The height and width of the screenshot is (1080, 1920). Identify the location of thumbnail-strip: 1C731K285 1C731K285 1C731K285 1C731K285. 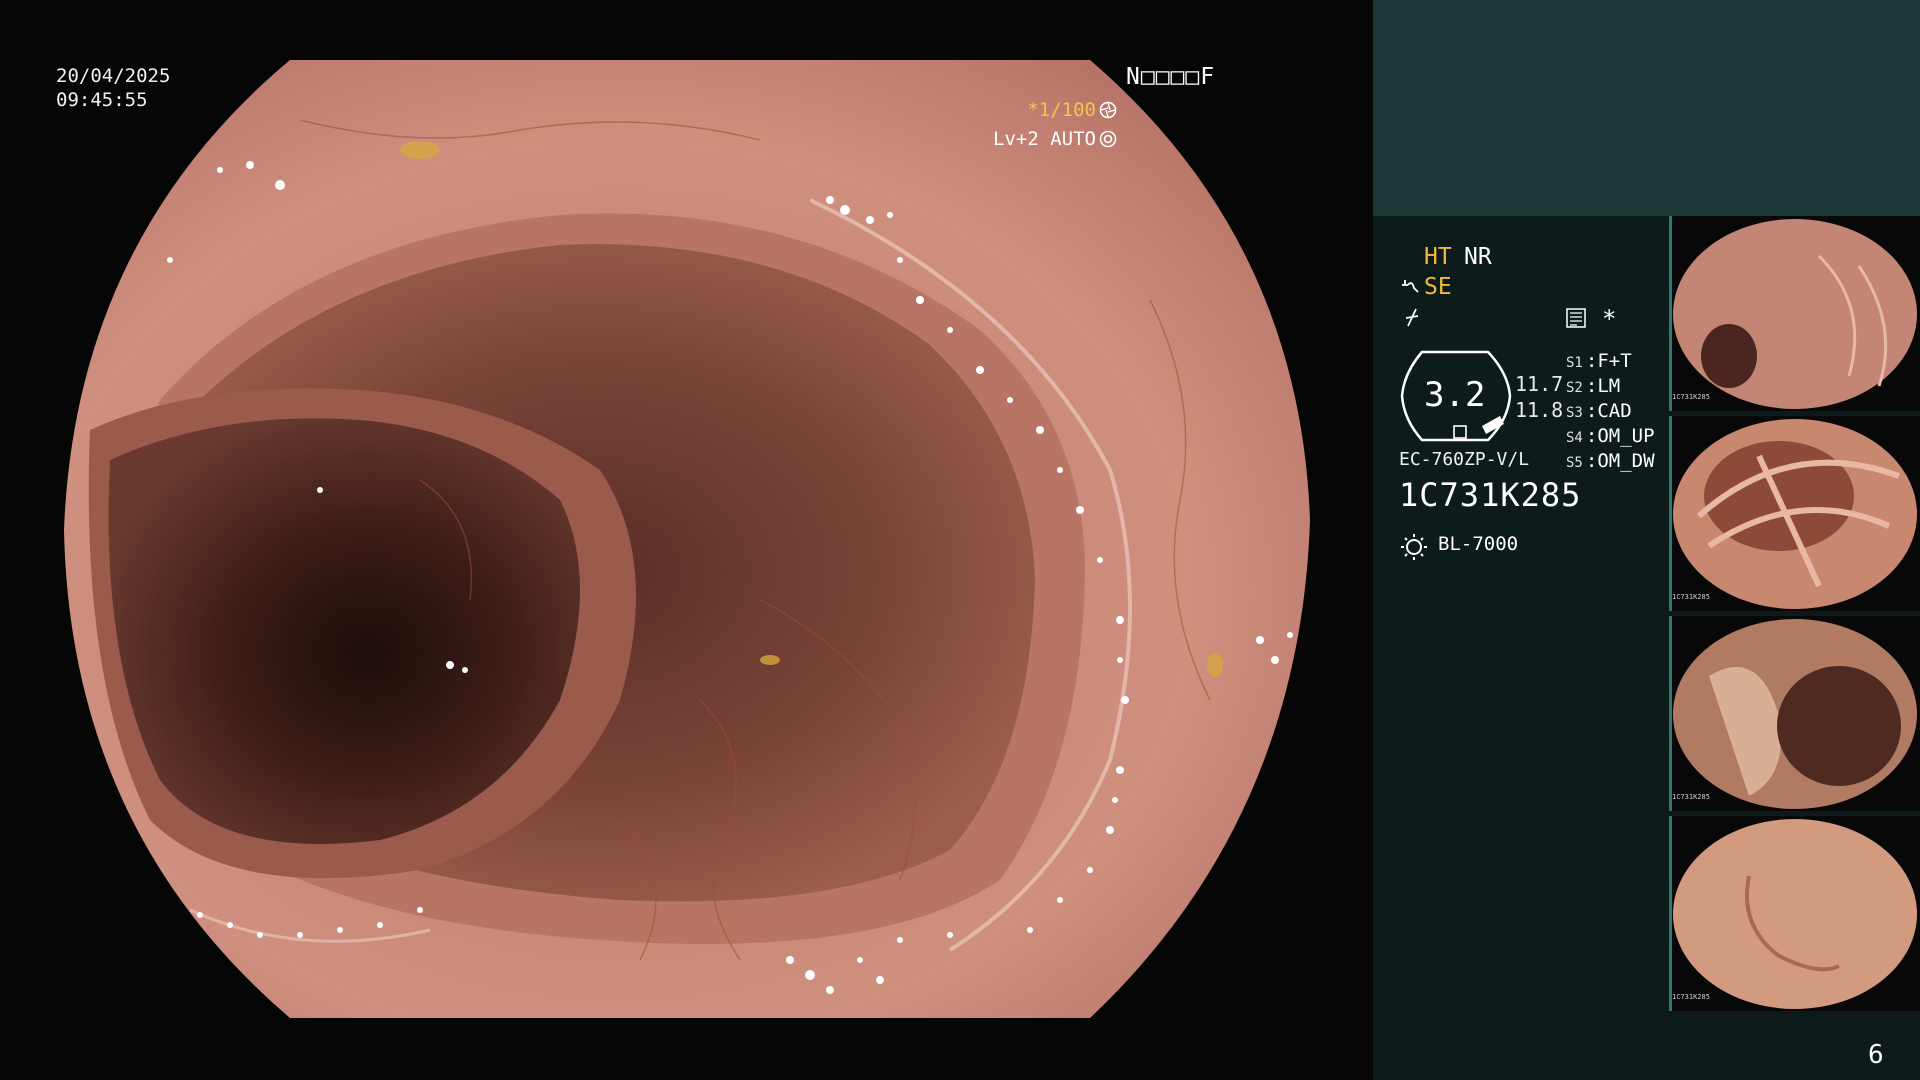
(1794, 616).